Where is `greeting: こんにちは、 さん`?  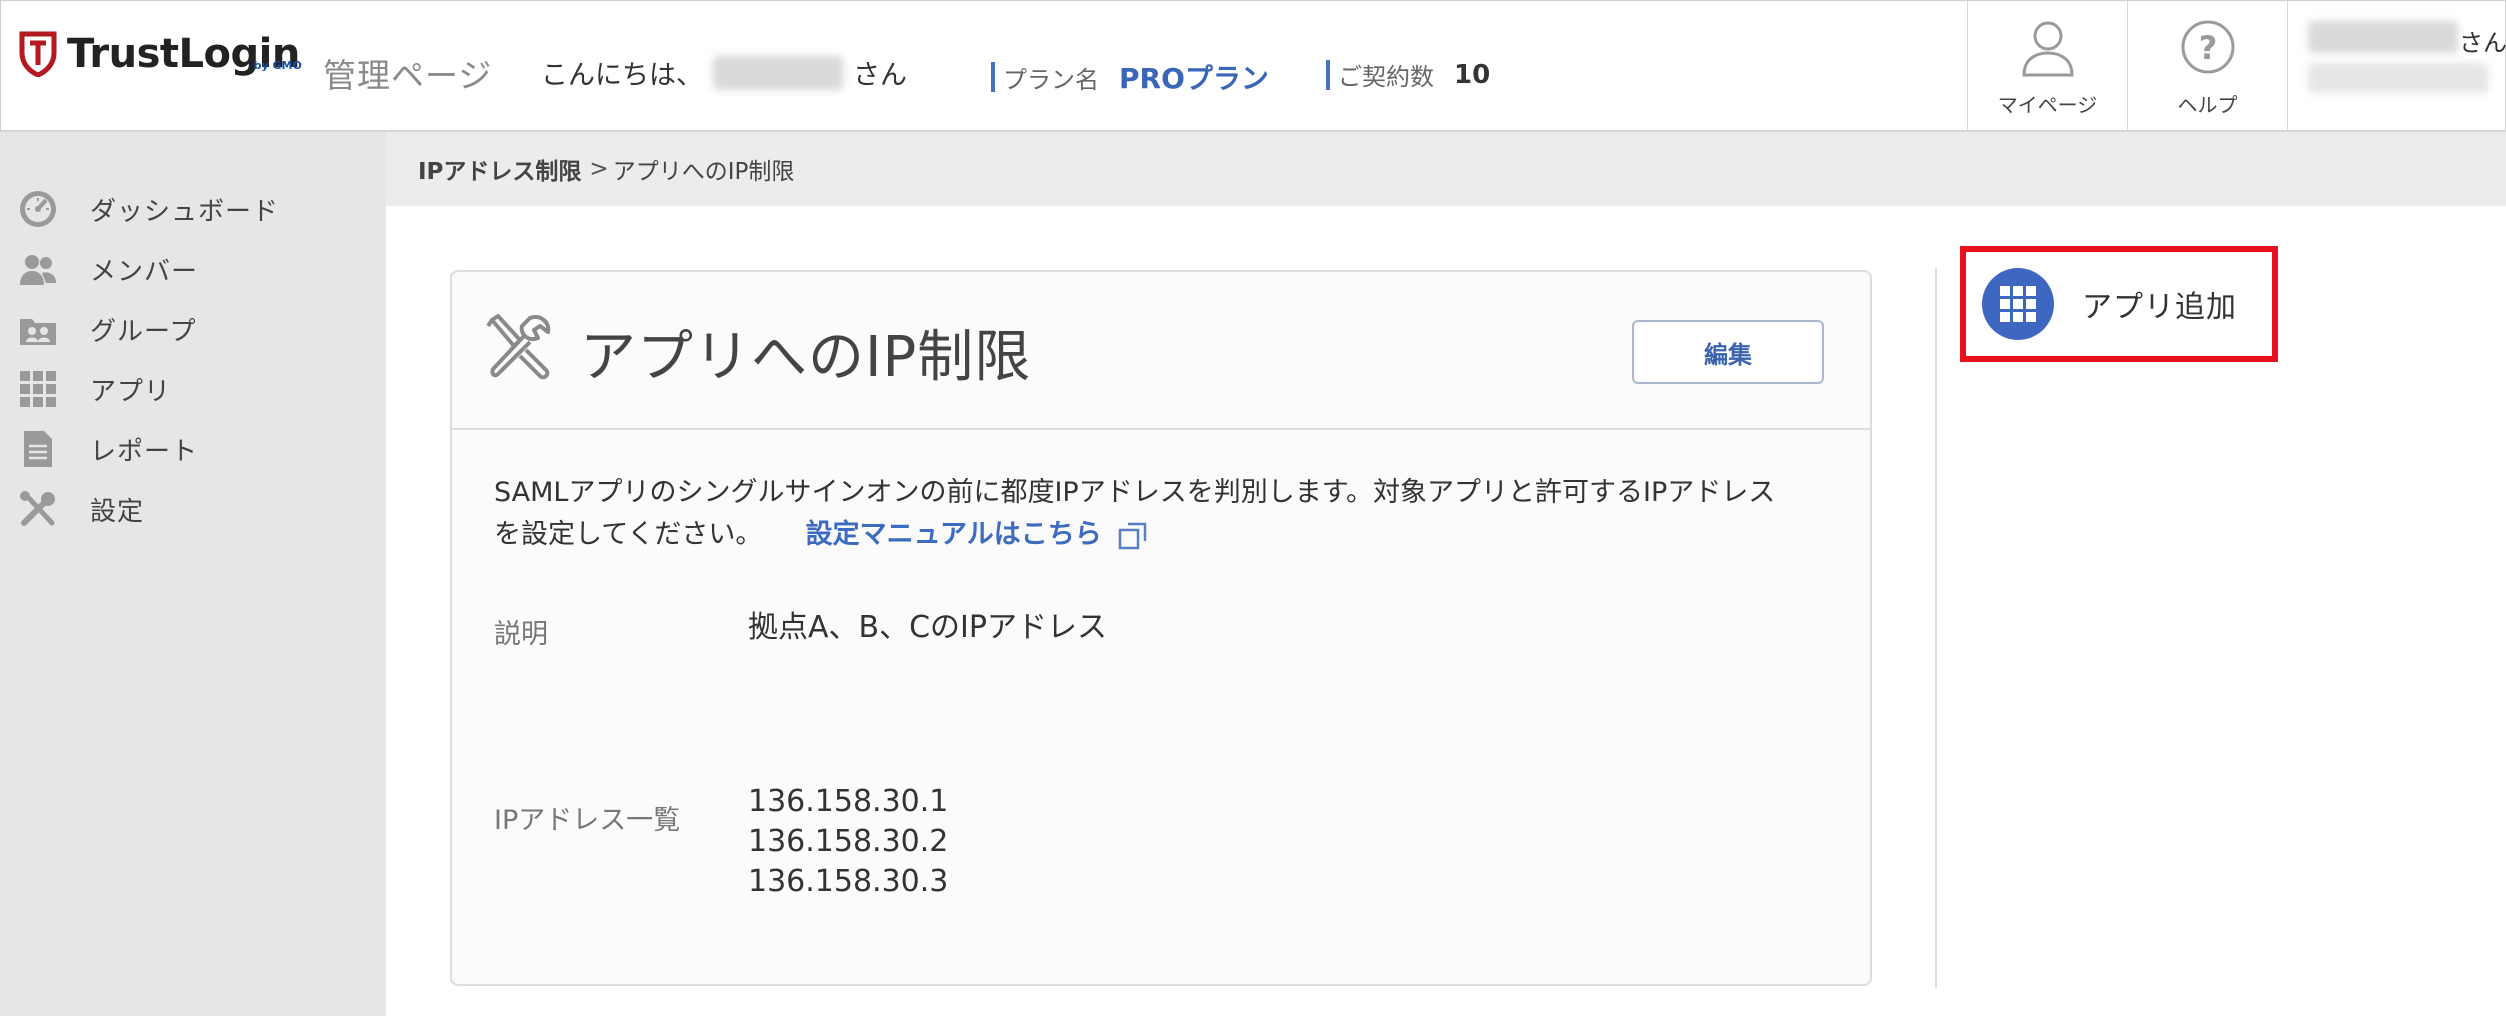
greeting: こんにちは、 さん is located at coordinates (724, 72).